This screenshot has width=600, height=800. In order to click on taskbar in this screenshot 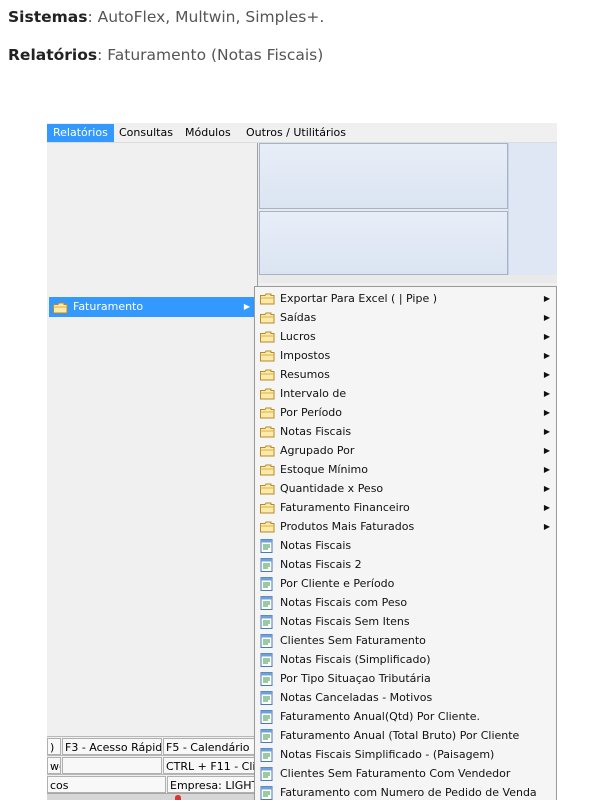, I will do `click(152, 796)`.